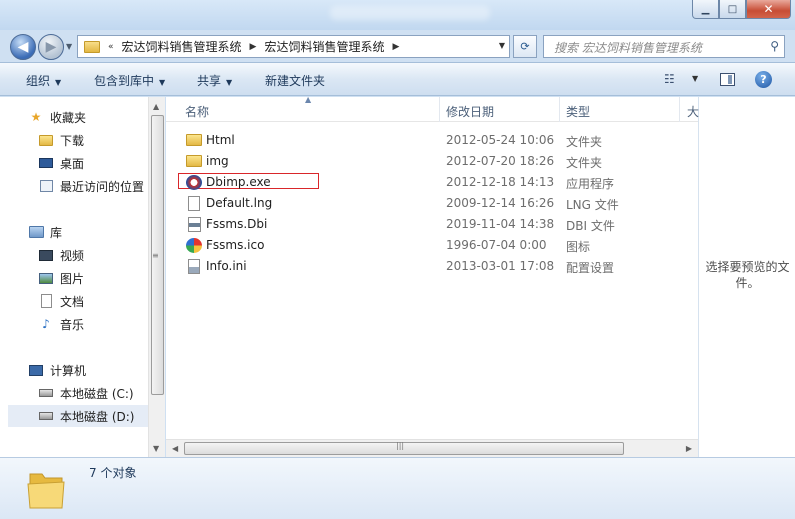 This screenshot has width=795, height=519. Describe the element at coordinates (57, 370) in the screenshot. I see `nav-computer: 计算机` at that location.